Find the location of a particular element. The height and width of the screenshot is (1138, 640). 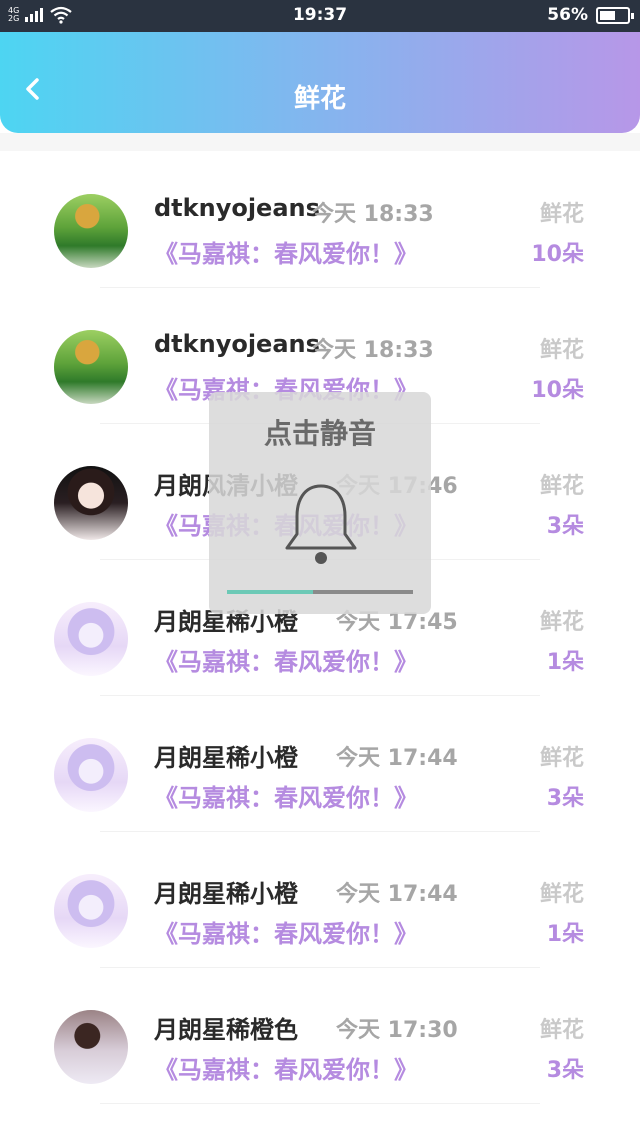

volume-fill is located at coordinates (270, 592).